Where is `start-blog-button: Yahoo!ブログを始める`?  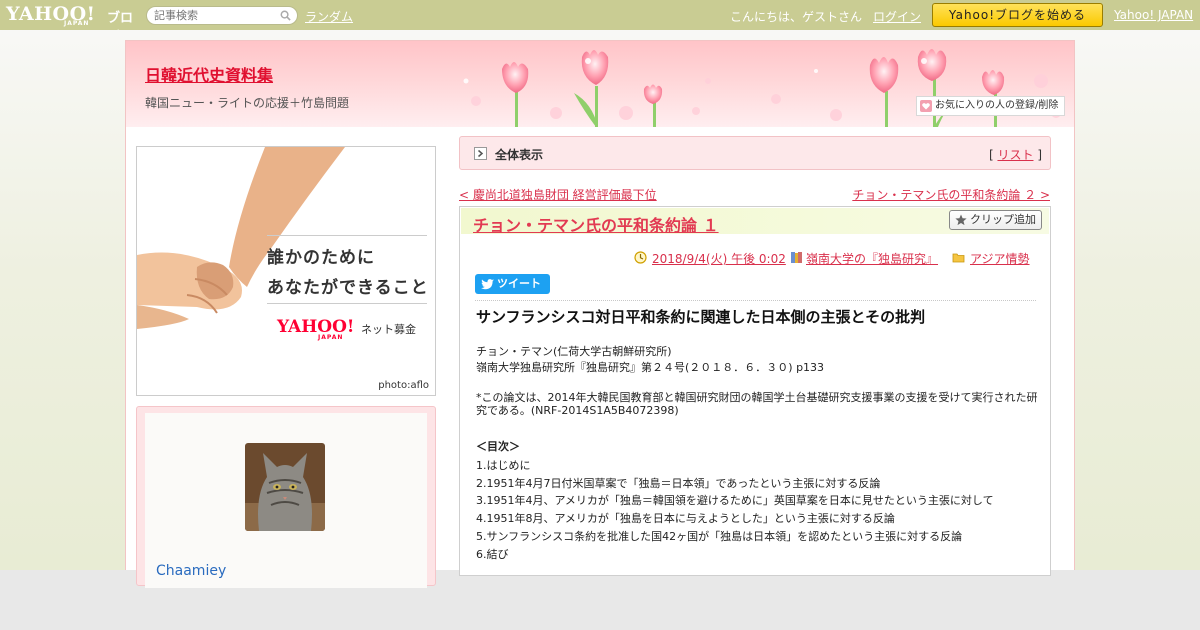
start-blog-button: Yahoo!ブログを始める is located at coordinates (1017, 15).